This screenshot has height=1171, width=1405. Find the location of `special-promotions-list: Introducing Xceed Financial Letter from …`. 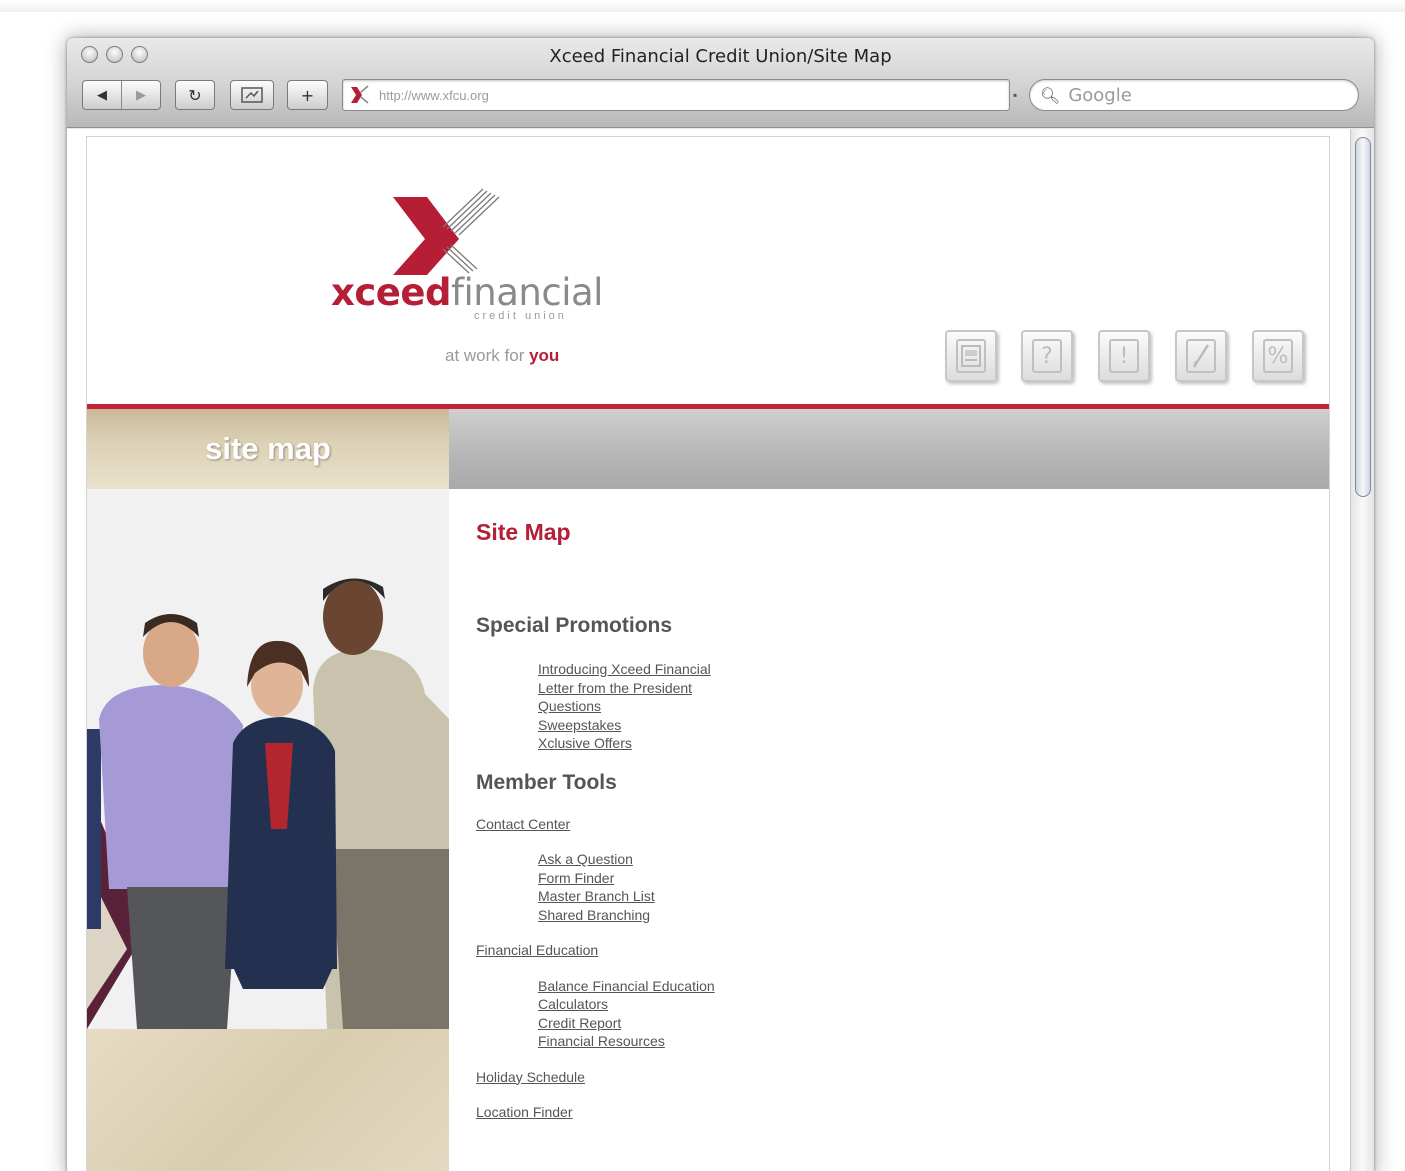

special-promotions-list: Introducing Xceed Financial Letter from … is located at coordinates (917, 706).